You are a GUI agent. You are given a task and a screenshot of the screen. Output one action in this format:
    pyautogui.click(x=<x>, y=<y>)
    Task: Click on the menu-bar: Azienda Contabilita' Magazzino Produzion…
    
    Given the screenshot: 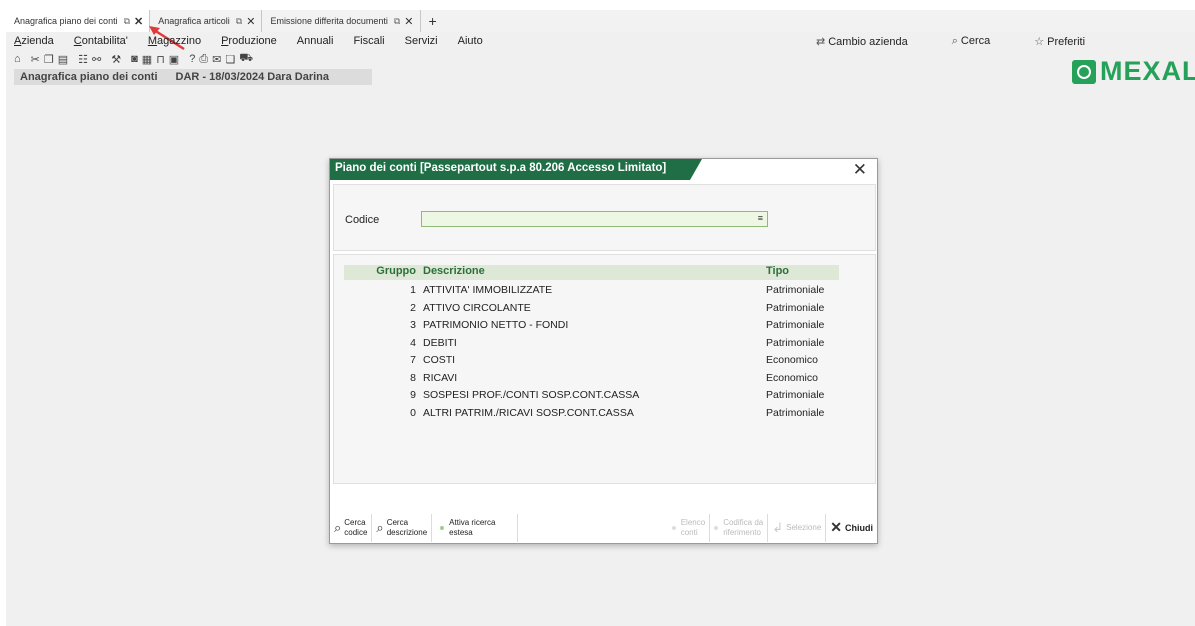 What is the action you would take?
    pyautogui.click(x=258, y=41)
    